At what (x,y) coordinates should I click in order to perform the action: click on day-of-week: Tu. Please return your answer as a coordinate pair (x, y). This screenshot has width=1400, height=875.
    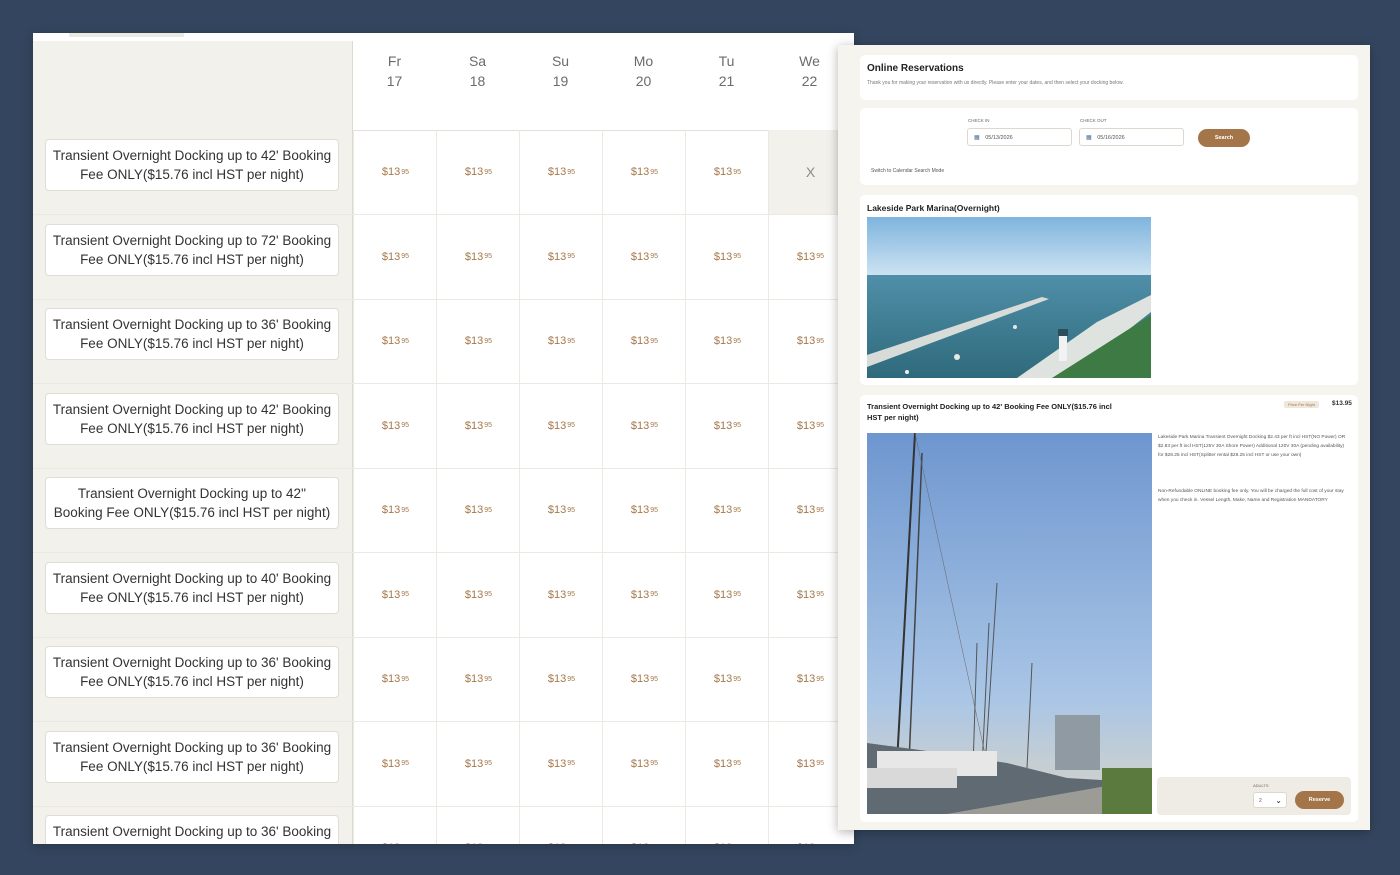
    Looking at the image, I should click on (726, 61).